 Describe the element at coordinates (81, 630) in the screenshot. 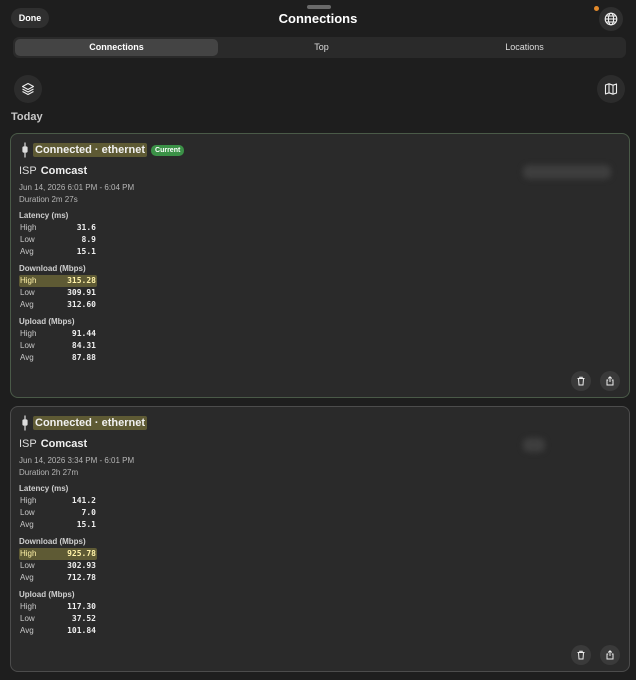

I see `row-value: 101.84` at that location.